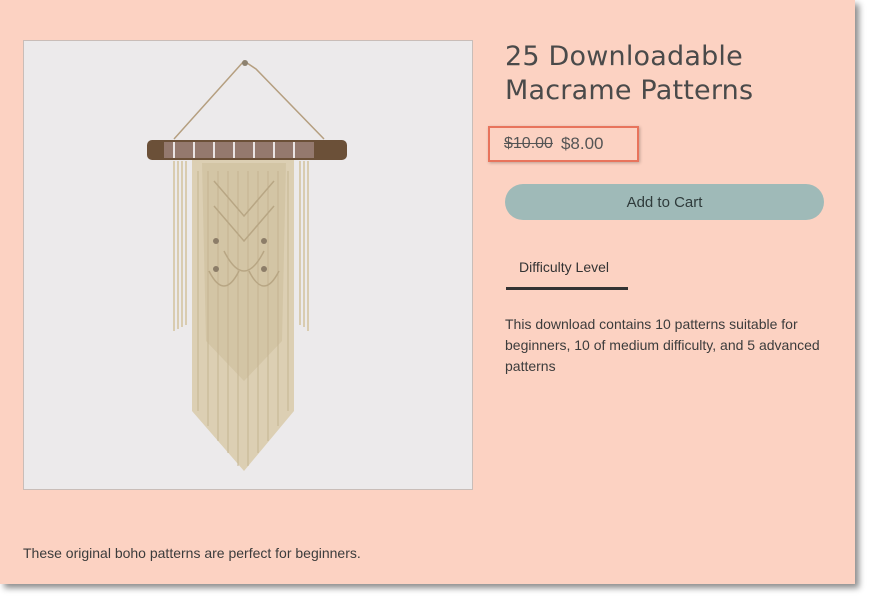  I want to click on price-highlight-box: $10.00 $8.00, so click(563, 144).